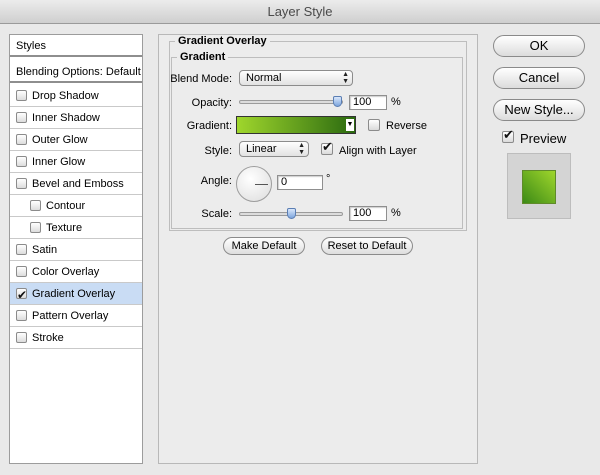 The height and width of the screenshot is (475, 600). I want to click on pattern-overlay-checkbox, so click(21, 315).